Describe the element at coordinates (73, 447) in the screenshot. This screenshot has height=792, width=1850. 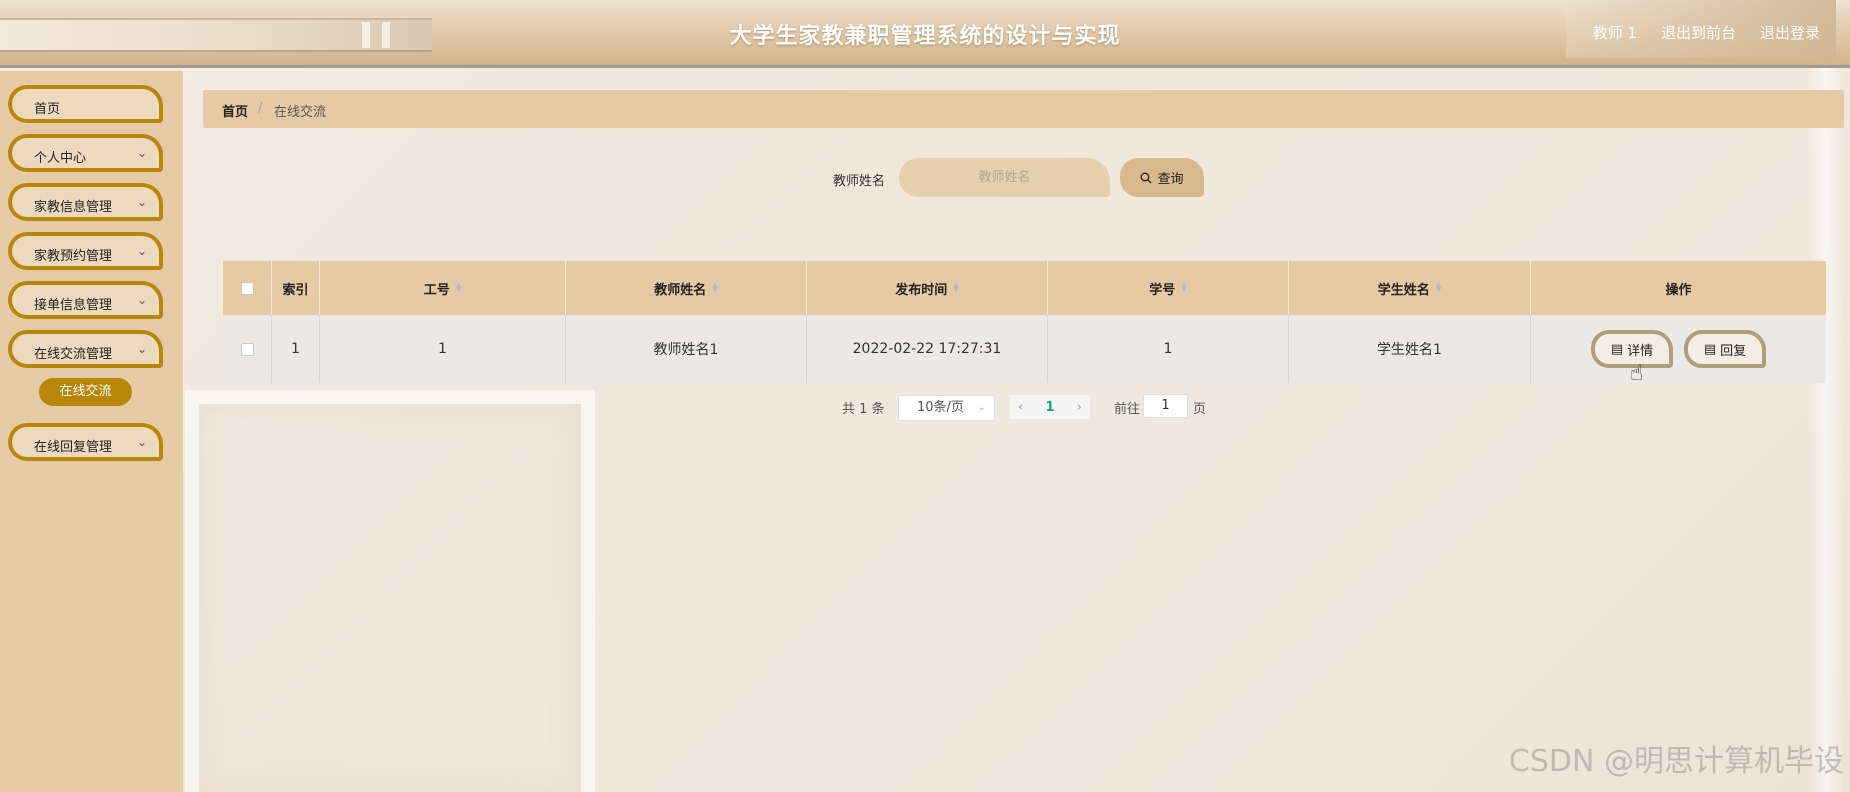
I see `sidebar-item-label: 在线回复管理` at that location.